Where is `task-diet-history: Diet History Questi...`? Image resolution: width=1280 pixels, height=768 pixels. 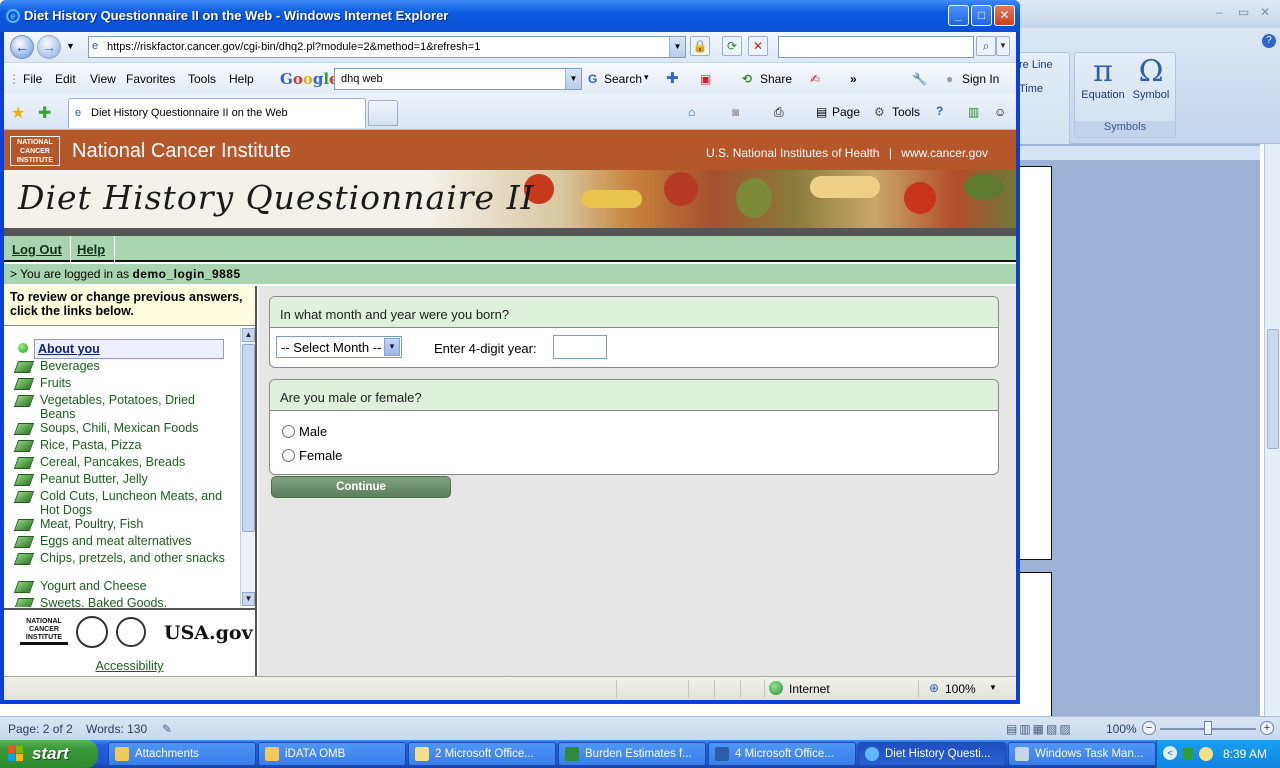
task-diet-history: Diet History Questi... is located at coordinates (932, 754).